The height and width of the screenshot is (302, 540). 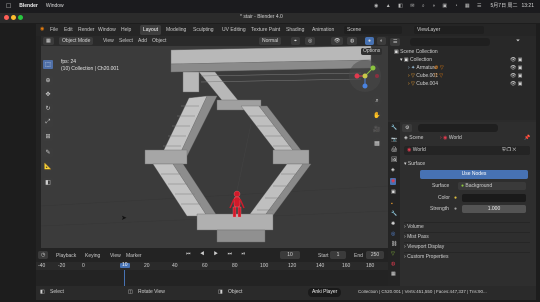 I want to click on cursor-tool-icon: ⊕, so click(x=48, y=80).